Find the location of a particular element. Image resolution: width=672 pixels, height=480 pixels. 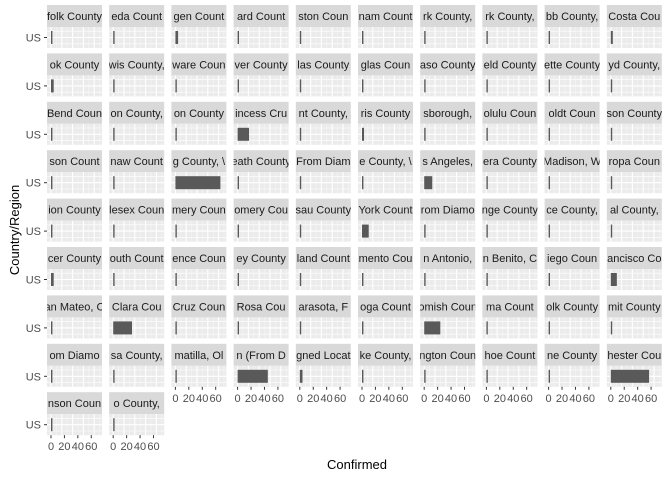

facet-strip-label: s Angeles, is located at coordinates (447, 162).